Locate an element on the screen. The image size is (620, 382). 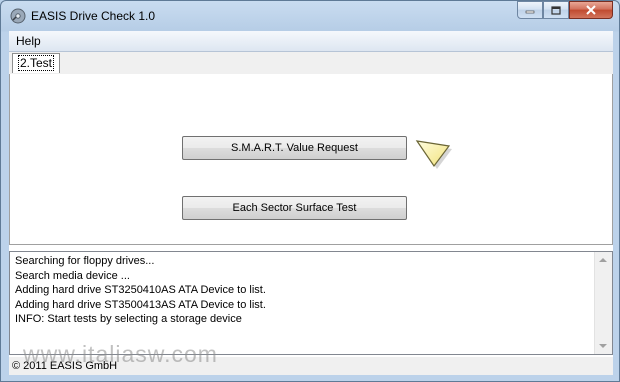
minimize-button is located at coordinates (530, 10).